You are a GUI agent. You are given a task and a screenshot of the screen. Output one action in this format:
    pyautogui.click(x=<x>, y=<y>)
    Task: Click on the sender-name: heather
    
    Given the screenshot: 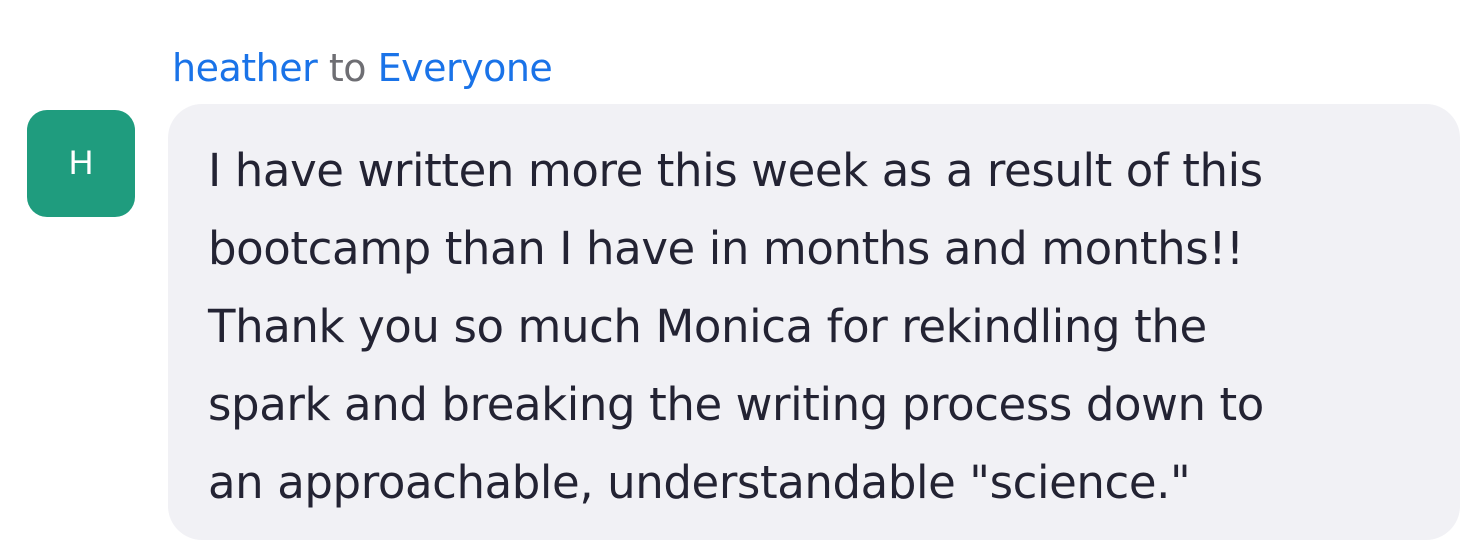 What is the action you would take?
    pyautogui.click(x=245, y=68)
    